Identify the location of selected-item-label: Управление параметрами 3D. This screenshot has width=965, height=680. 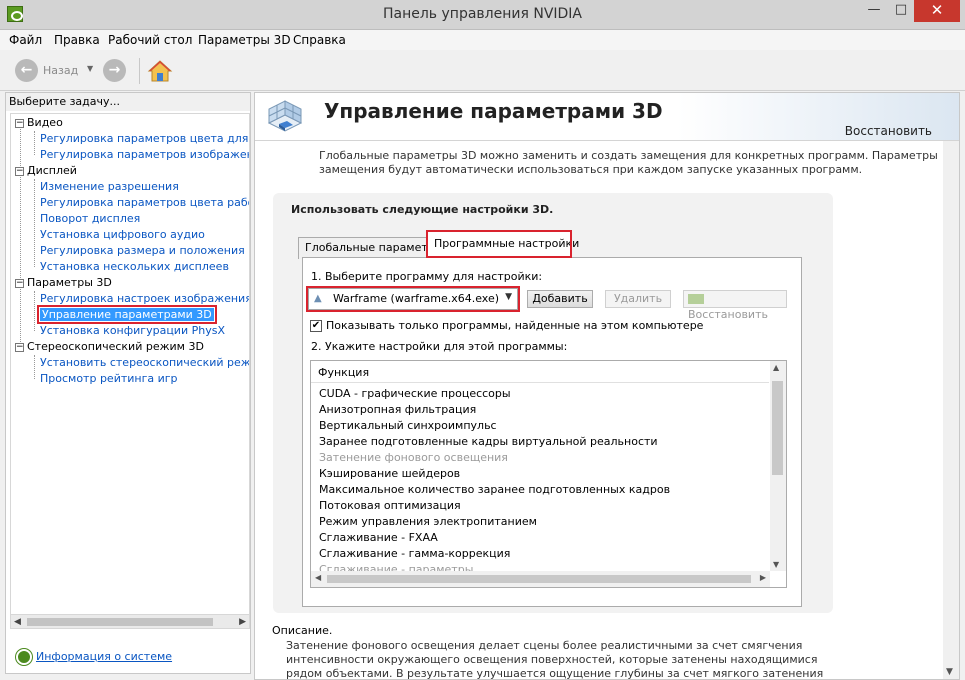
(127, 314).